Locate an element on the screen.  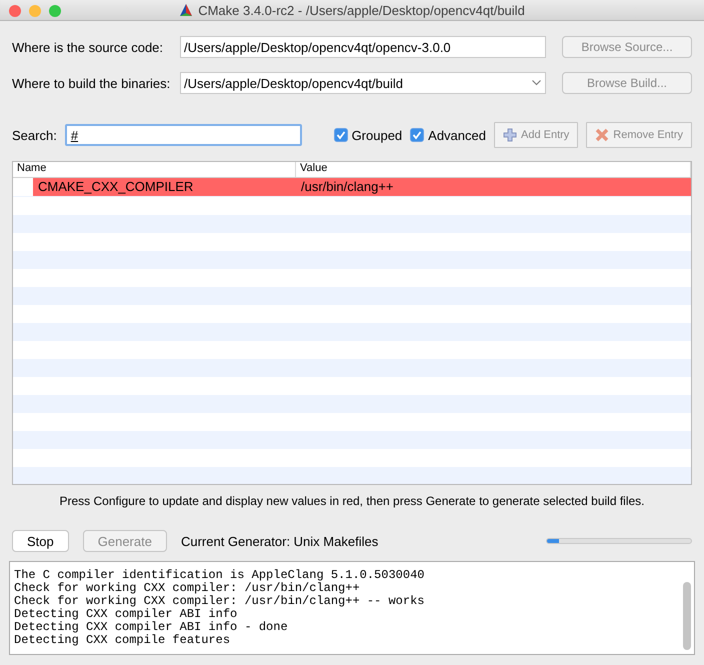
triangle-logo-icon is located at coordinates (186, 10).